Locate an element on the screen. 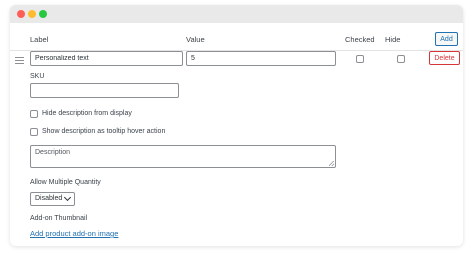  column-header-value: Value is located at coordinates (195, 39).